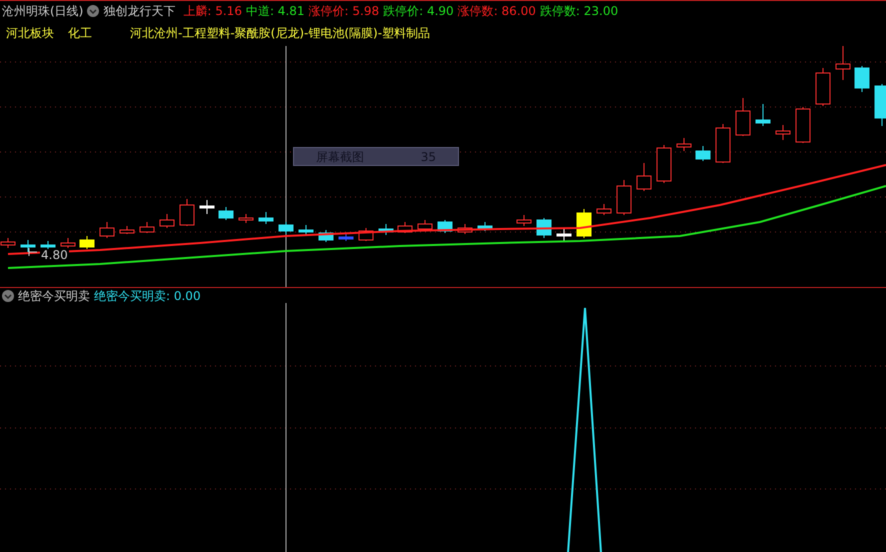 The width and height of the screenshot is (886, 552). What do you see at coordinates (344, 11) in the screenshot?
I see `indicator-reading: 涨停价: 5.98` at bounding box center [344, 11].